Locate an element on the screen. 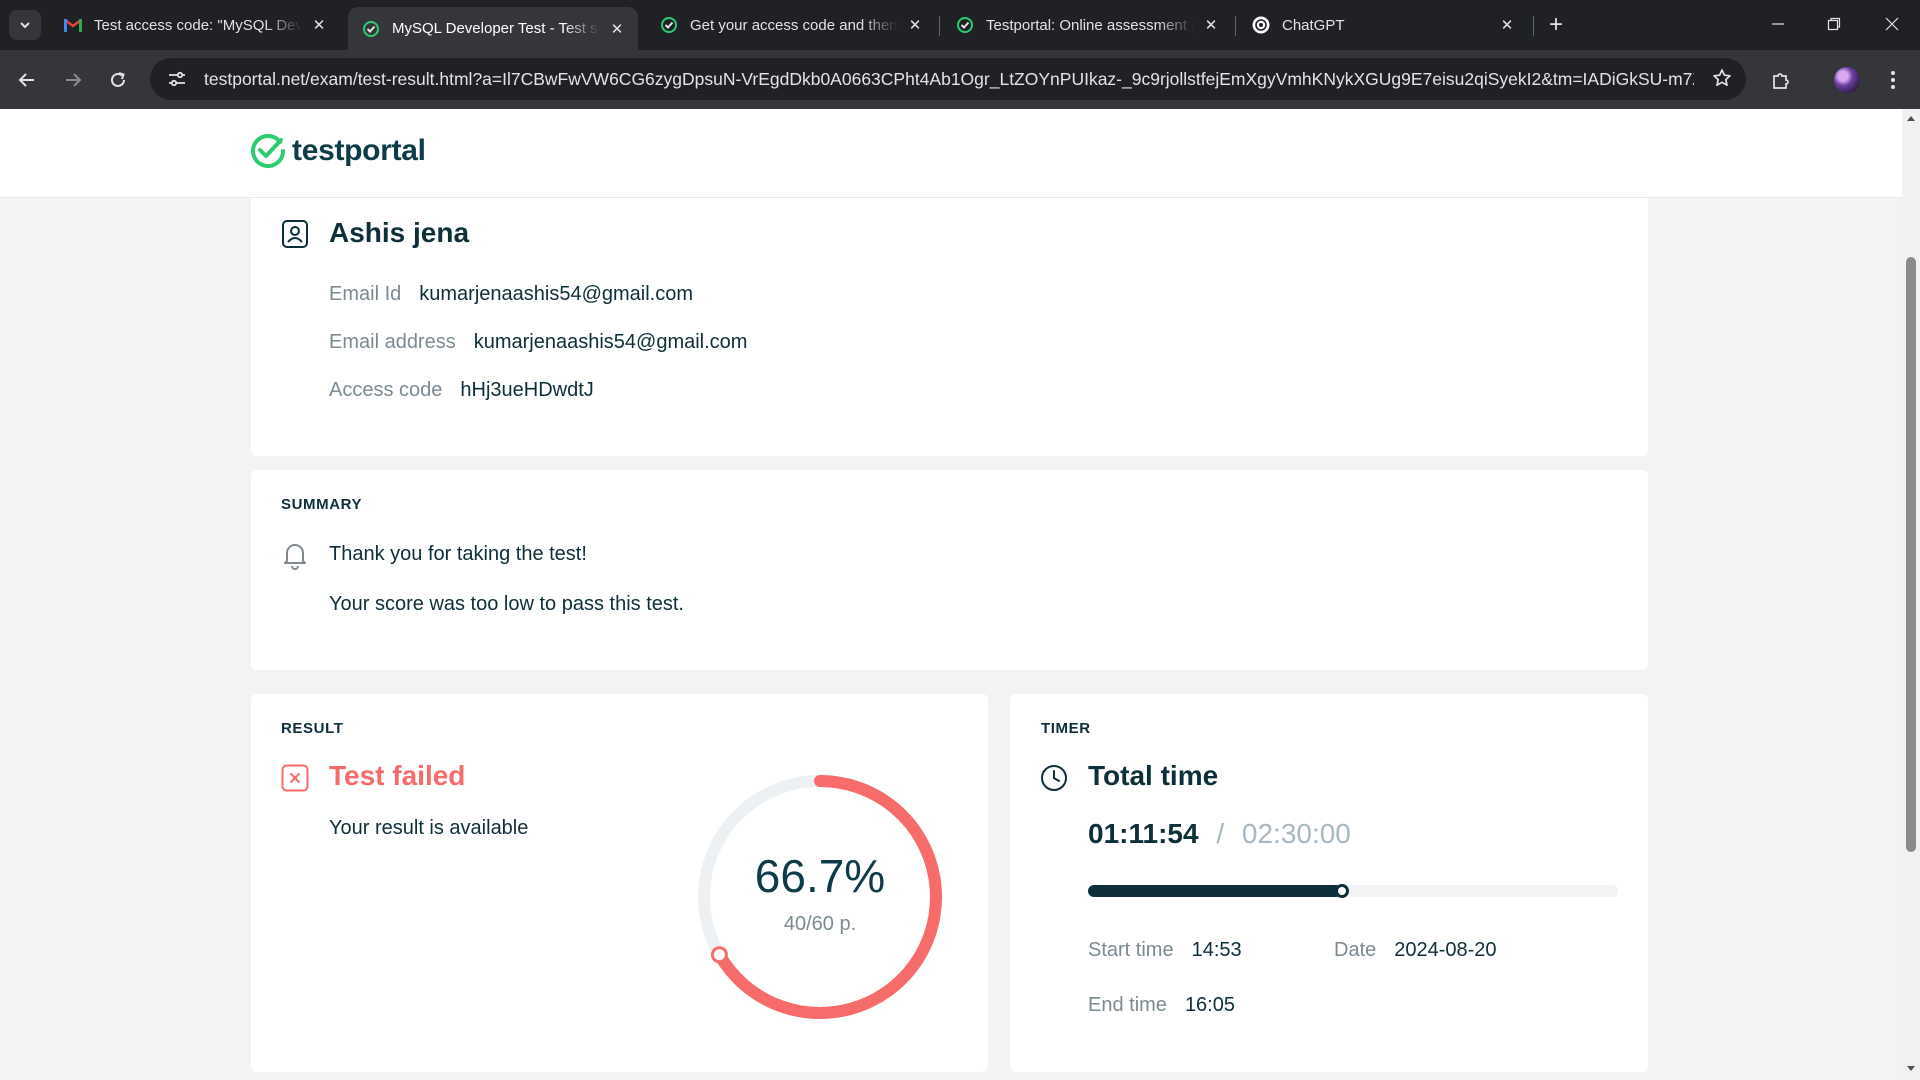 This screenshot has width=1920, height=1080. scrollbar-thumb is located at coordinates (1911, 554).